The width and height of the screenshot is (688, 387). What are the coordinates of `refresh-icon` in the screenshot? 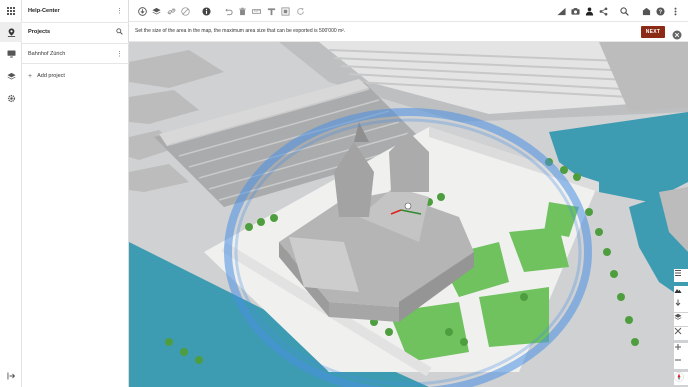 It's located at (300, 11).